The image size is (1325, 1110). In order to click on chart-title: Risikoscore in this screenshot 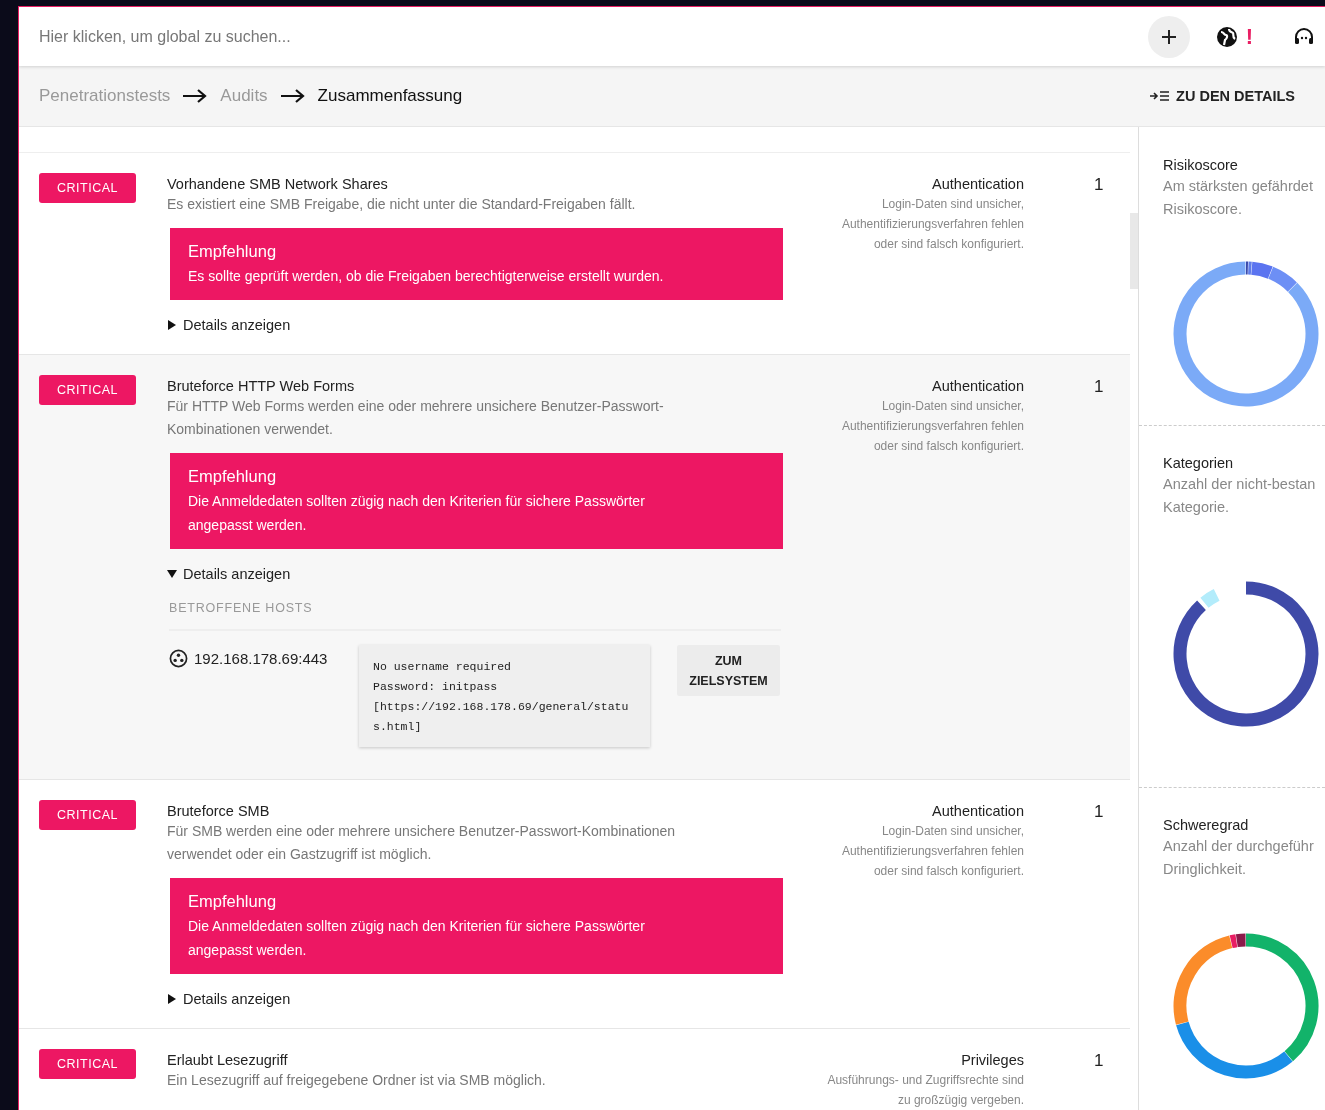, I will do `click(1201, 165)`.